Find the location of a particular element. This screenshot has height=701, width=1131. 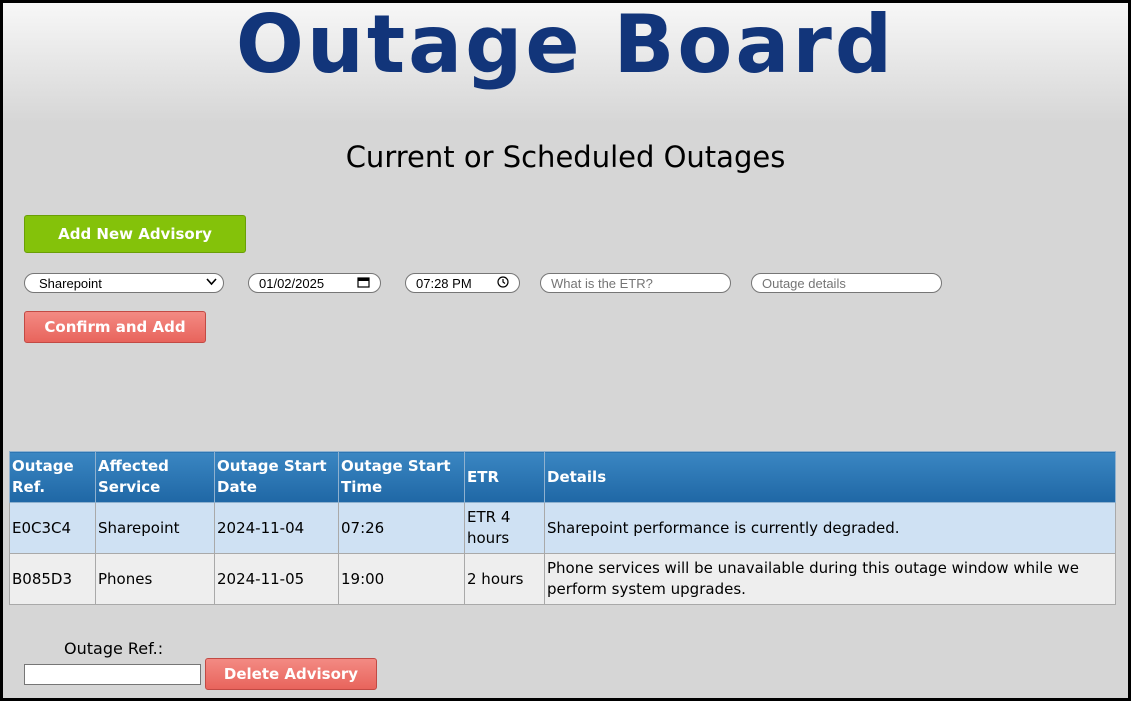

outage-details-placeholder: Outage details is located at coordinates (804, 283).